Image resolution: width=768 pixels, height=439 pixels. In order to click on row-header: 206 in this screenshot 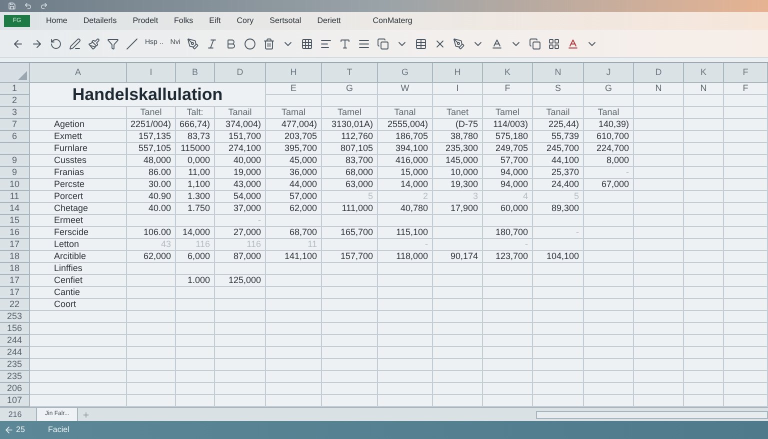, I will do `click(15, 389)`.